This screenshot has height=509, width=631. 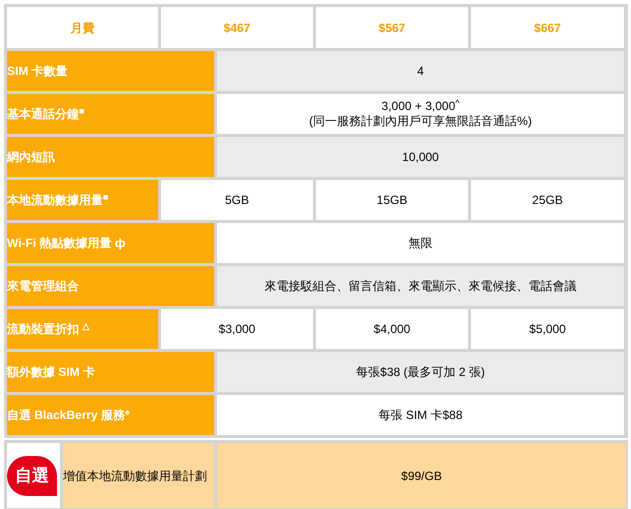 I want to click on table-cell: $3,000, so click(x=237, y=329).